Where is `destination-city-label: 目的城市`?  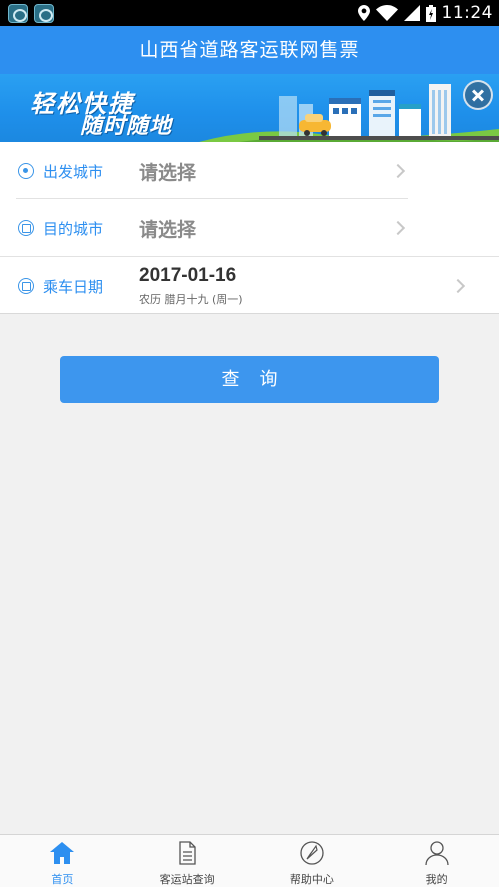
destination-city-label: 目的城市 is located at coordinates (73, 229).